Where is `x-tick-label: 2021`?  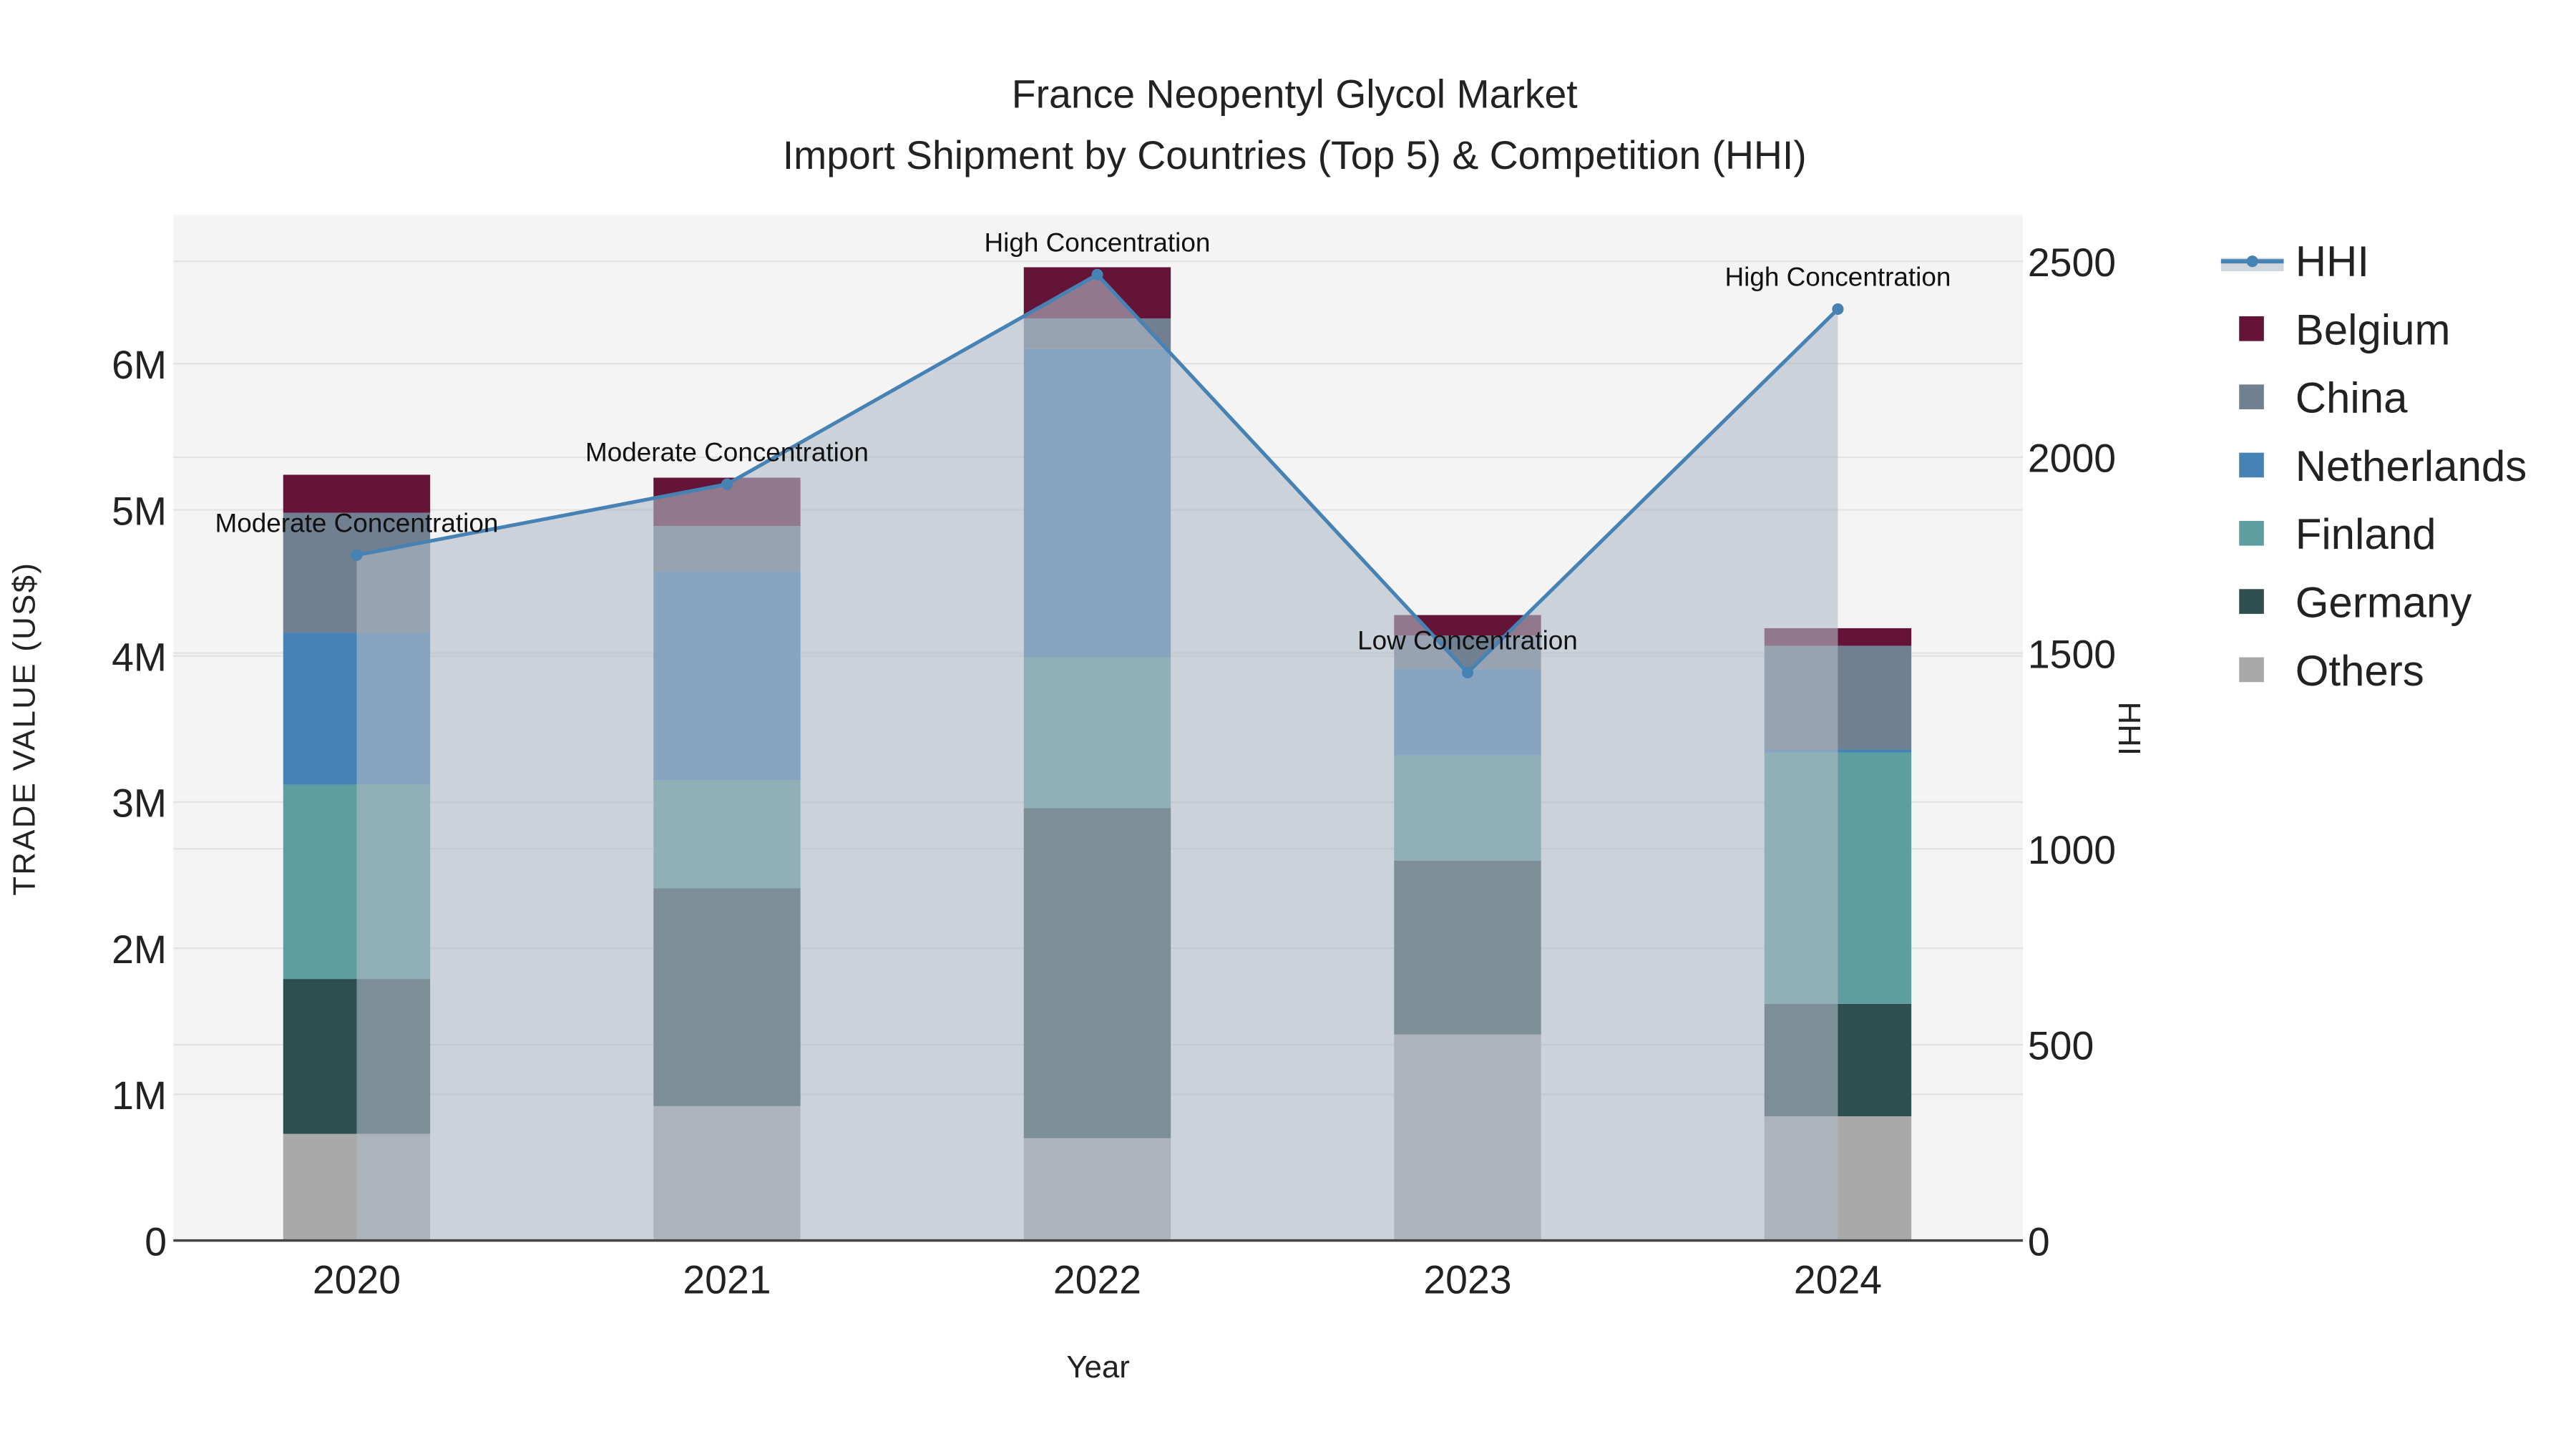 x-tick-label: 2021 is located at coordinates (727, 1280).